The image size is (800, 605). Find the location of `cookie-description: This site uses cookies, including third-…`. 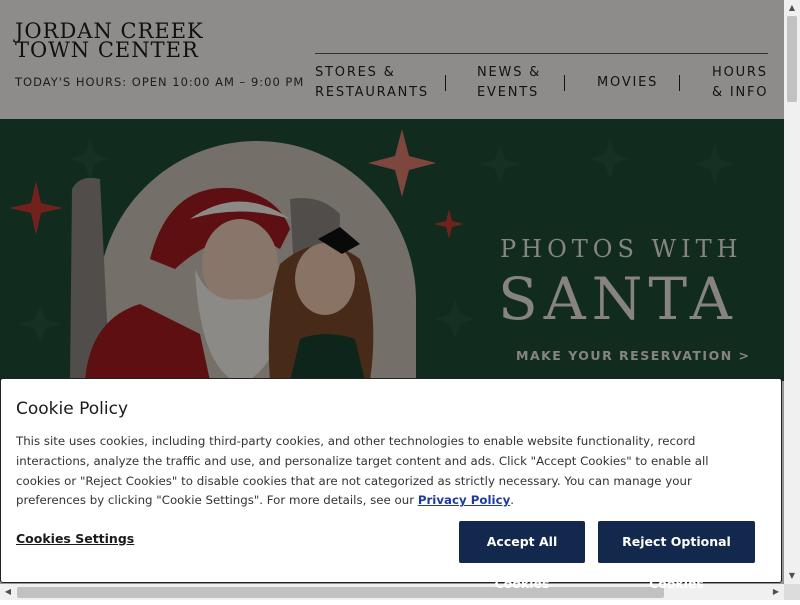

cookie-description: This site uses cookies, including third-… is located at coordinates (373, 471).